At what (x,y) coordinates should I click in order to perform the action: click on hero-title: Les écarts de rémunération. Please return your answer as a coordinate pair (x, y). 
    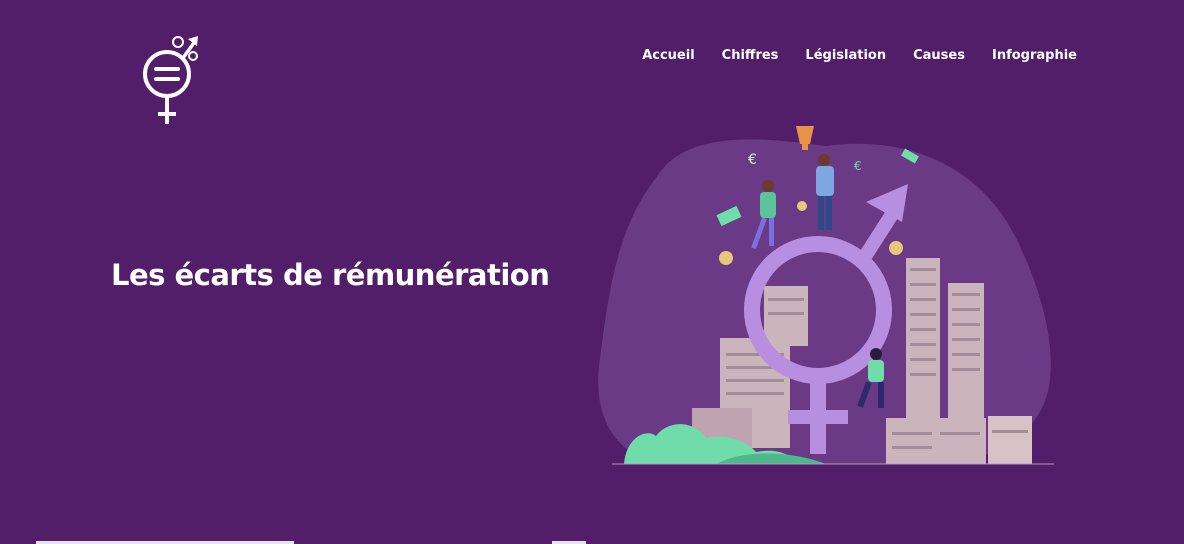
    Looking at the image, I should click on (330, 275).